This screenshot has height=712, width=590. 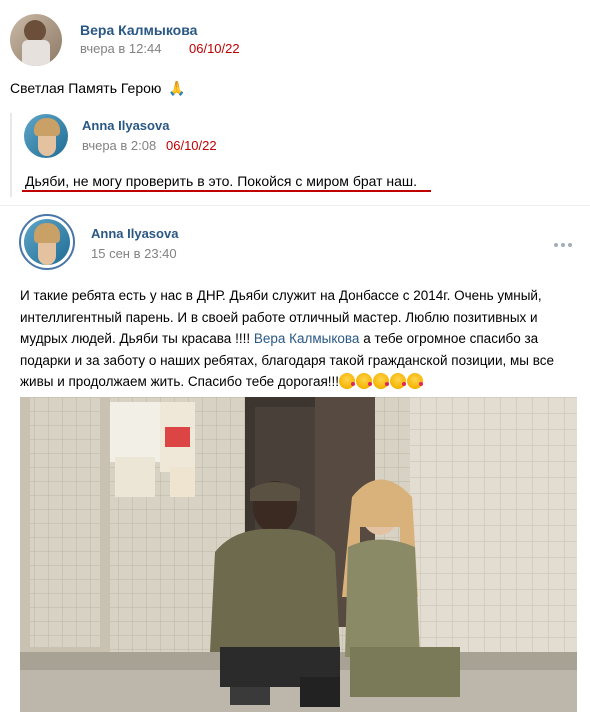 I want to click on comment-time: вчера в 12:44, so click(x=120, y=48).